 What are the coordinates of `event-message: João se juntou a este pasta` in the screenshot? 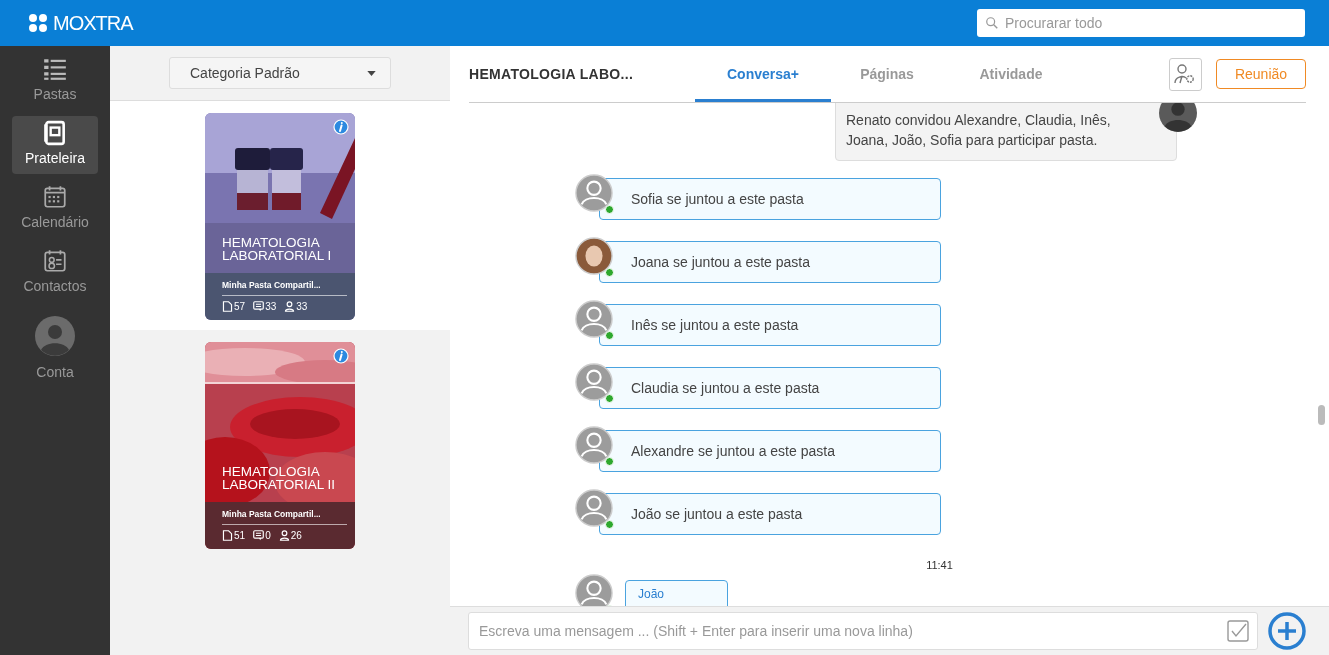 It's located at (770, 514).